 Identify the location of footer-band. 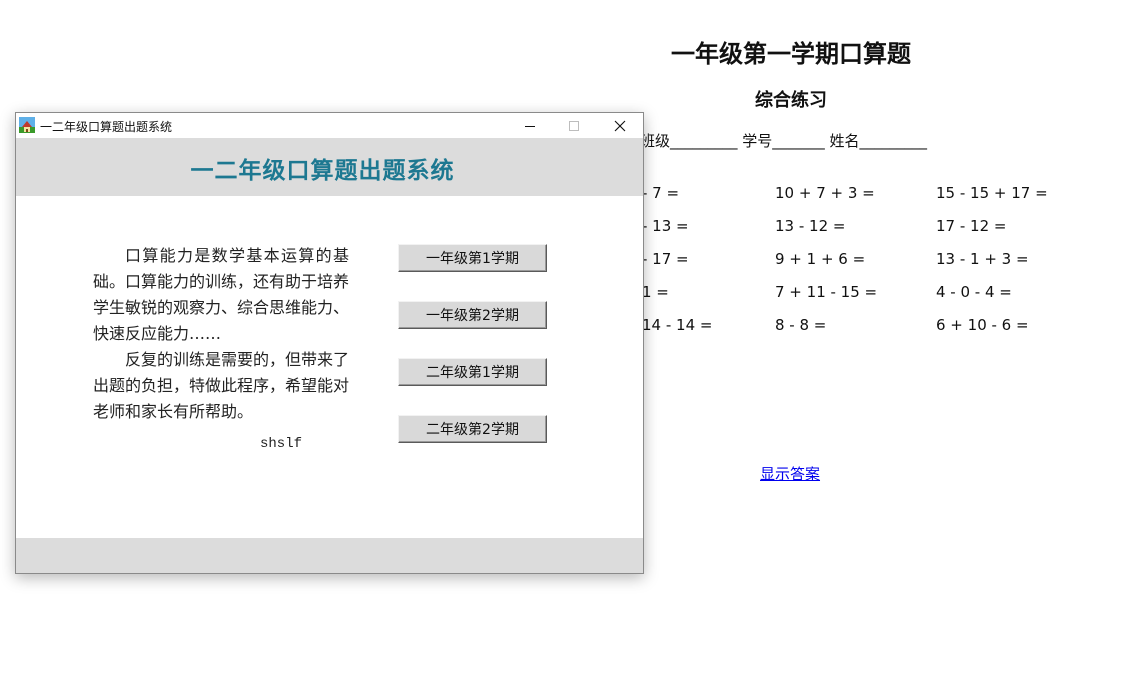
(329, 555).